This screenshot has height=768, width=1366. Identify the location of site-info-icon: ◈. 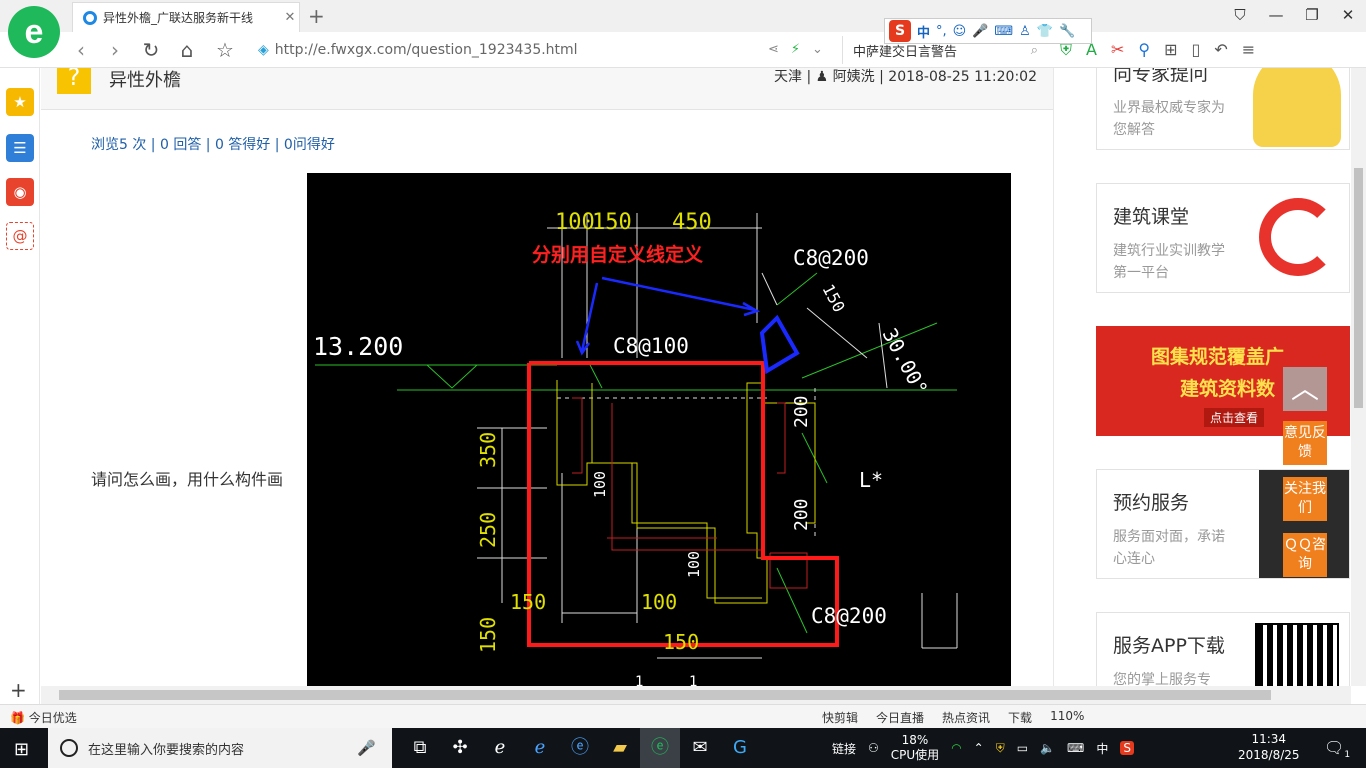
(263, 50).